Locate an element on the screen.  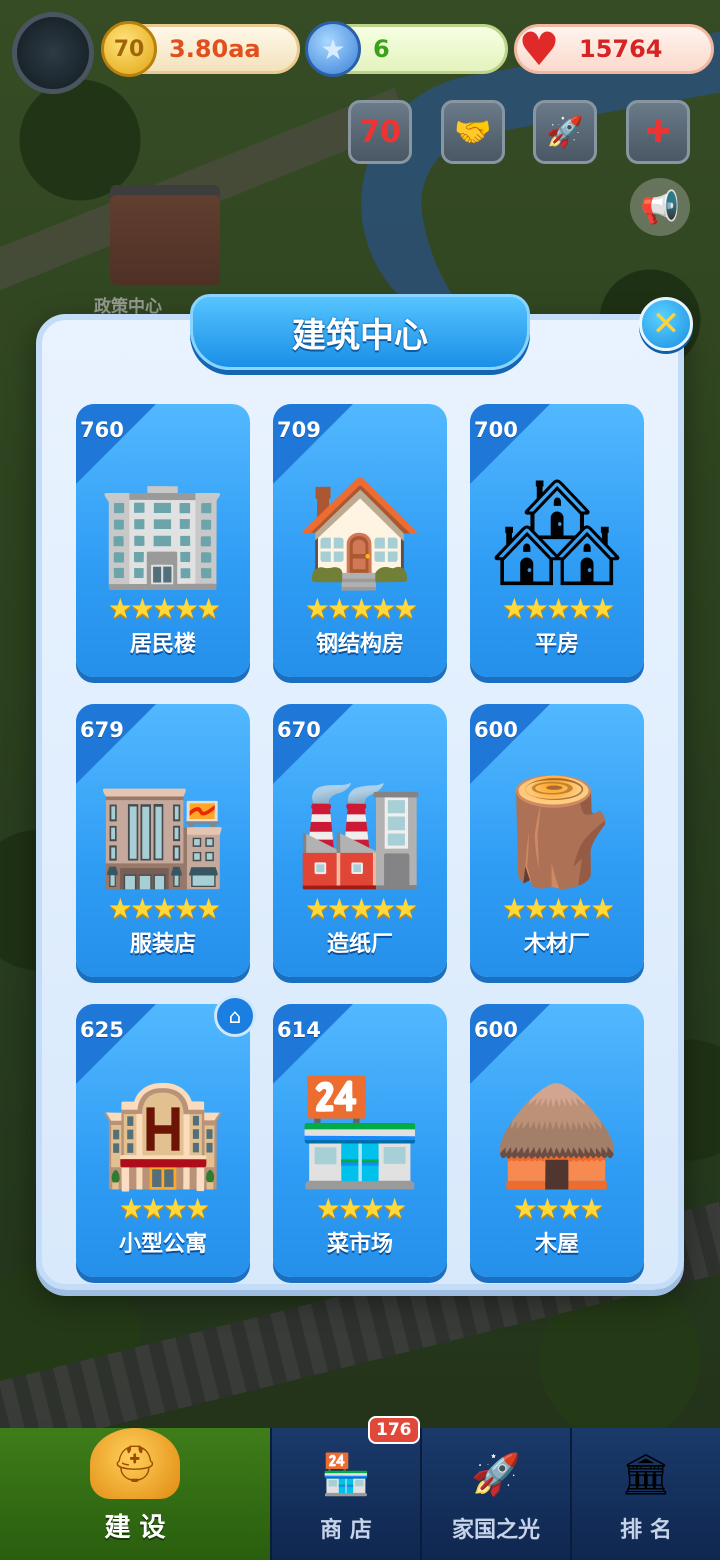
building-name: 居民楼 is located at coordinates (162, 644).